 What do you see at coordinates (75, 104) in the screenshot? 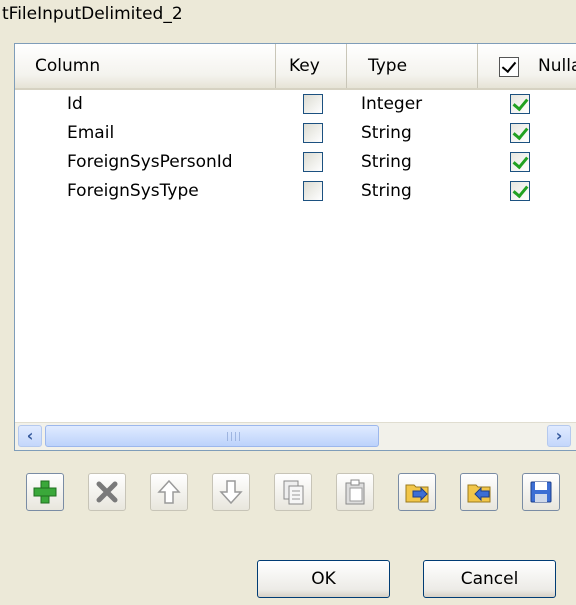
I see `column-name-cell: Id` at bounding box center [75, 104].